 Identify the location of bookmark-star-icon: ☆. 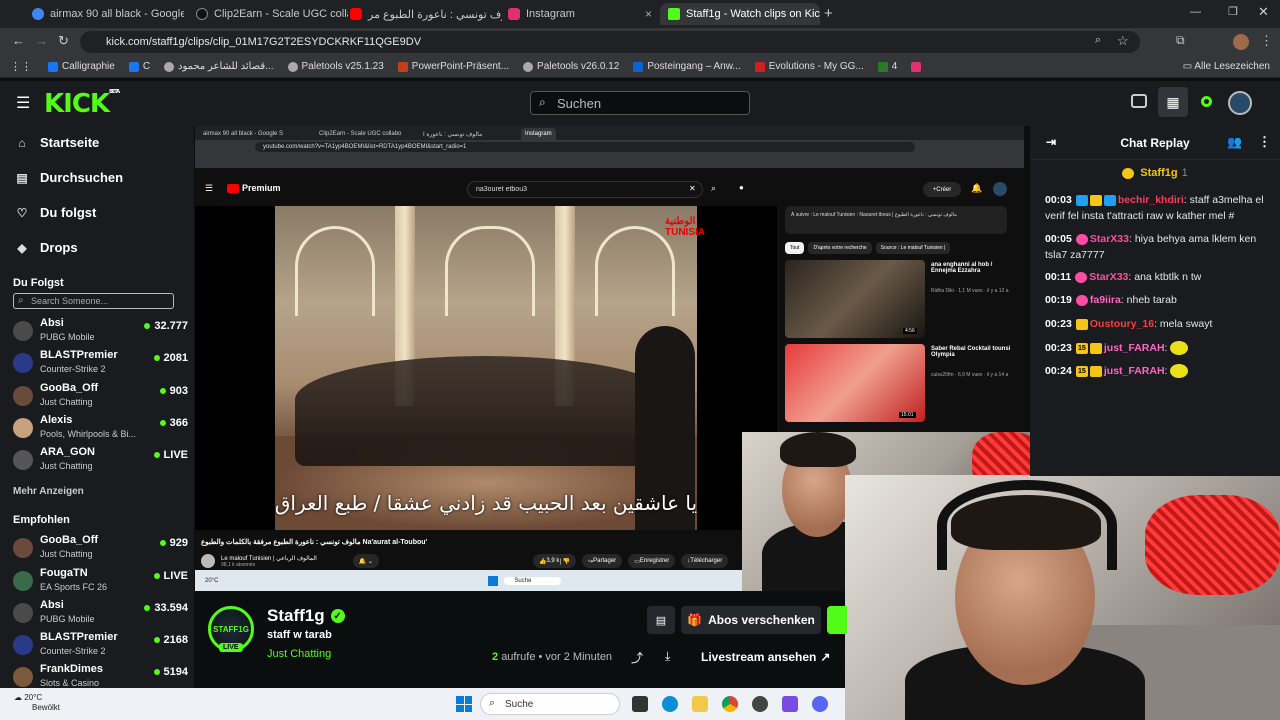
(1123, 41).